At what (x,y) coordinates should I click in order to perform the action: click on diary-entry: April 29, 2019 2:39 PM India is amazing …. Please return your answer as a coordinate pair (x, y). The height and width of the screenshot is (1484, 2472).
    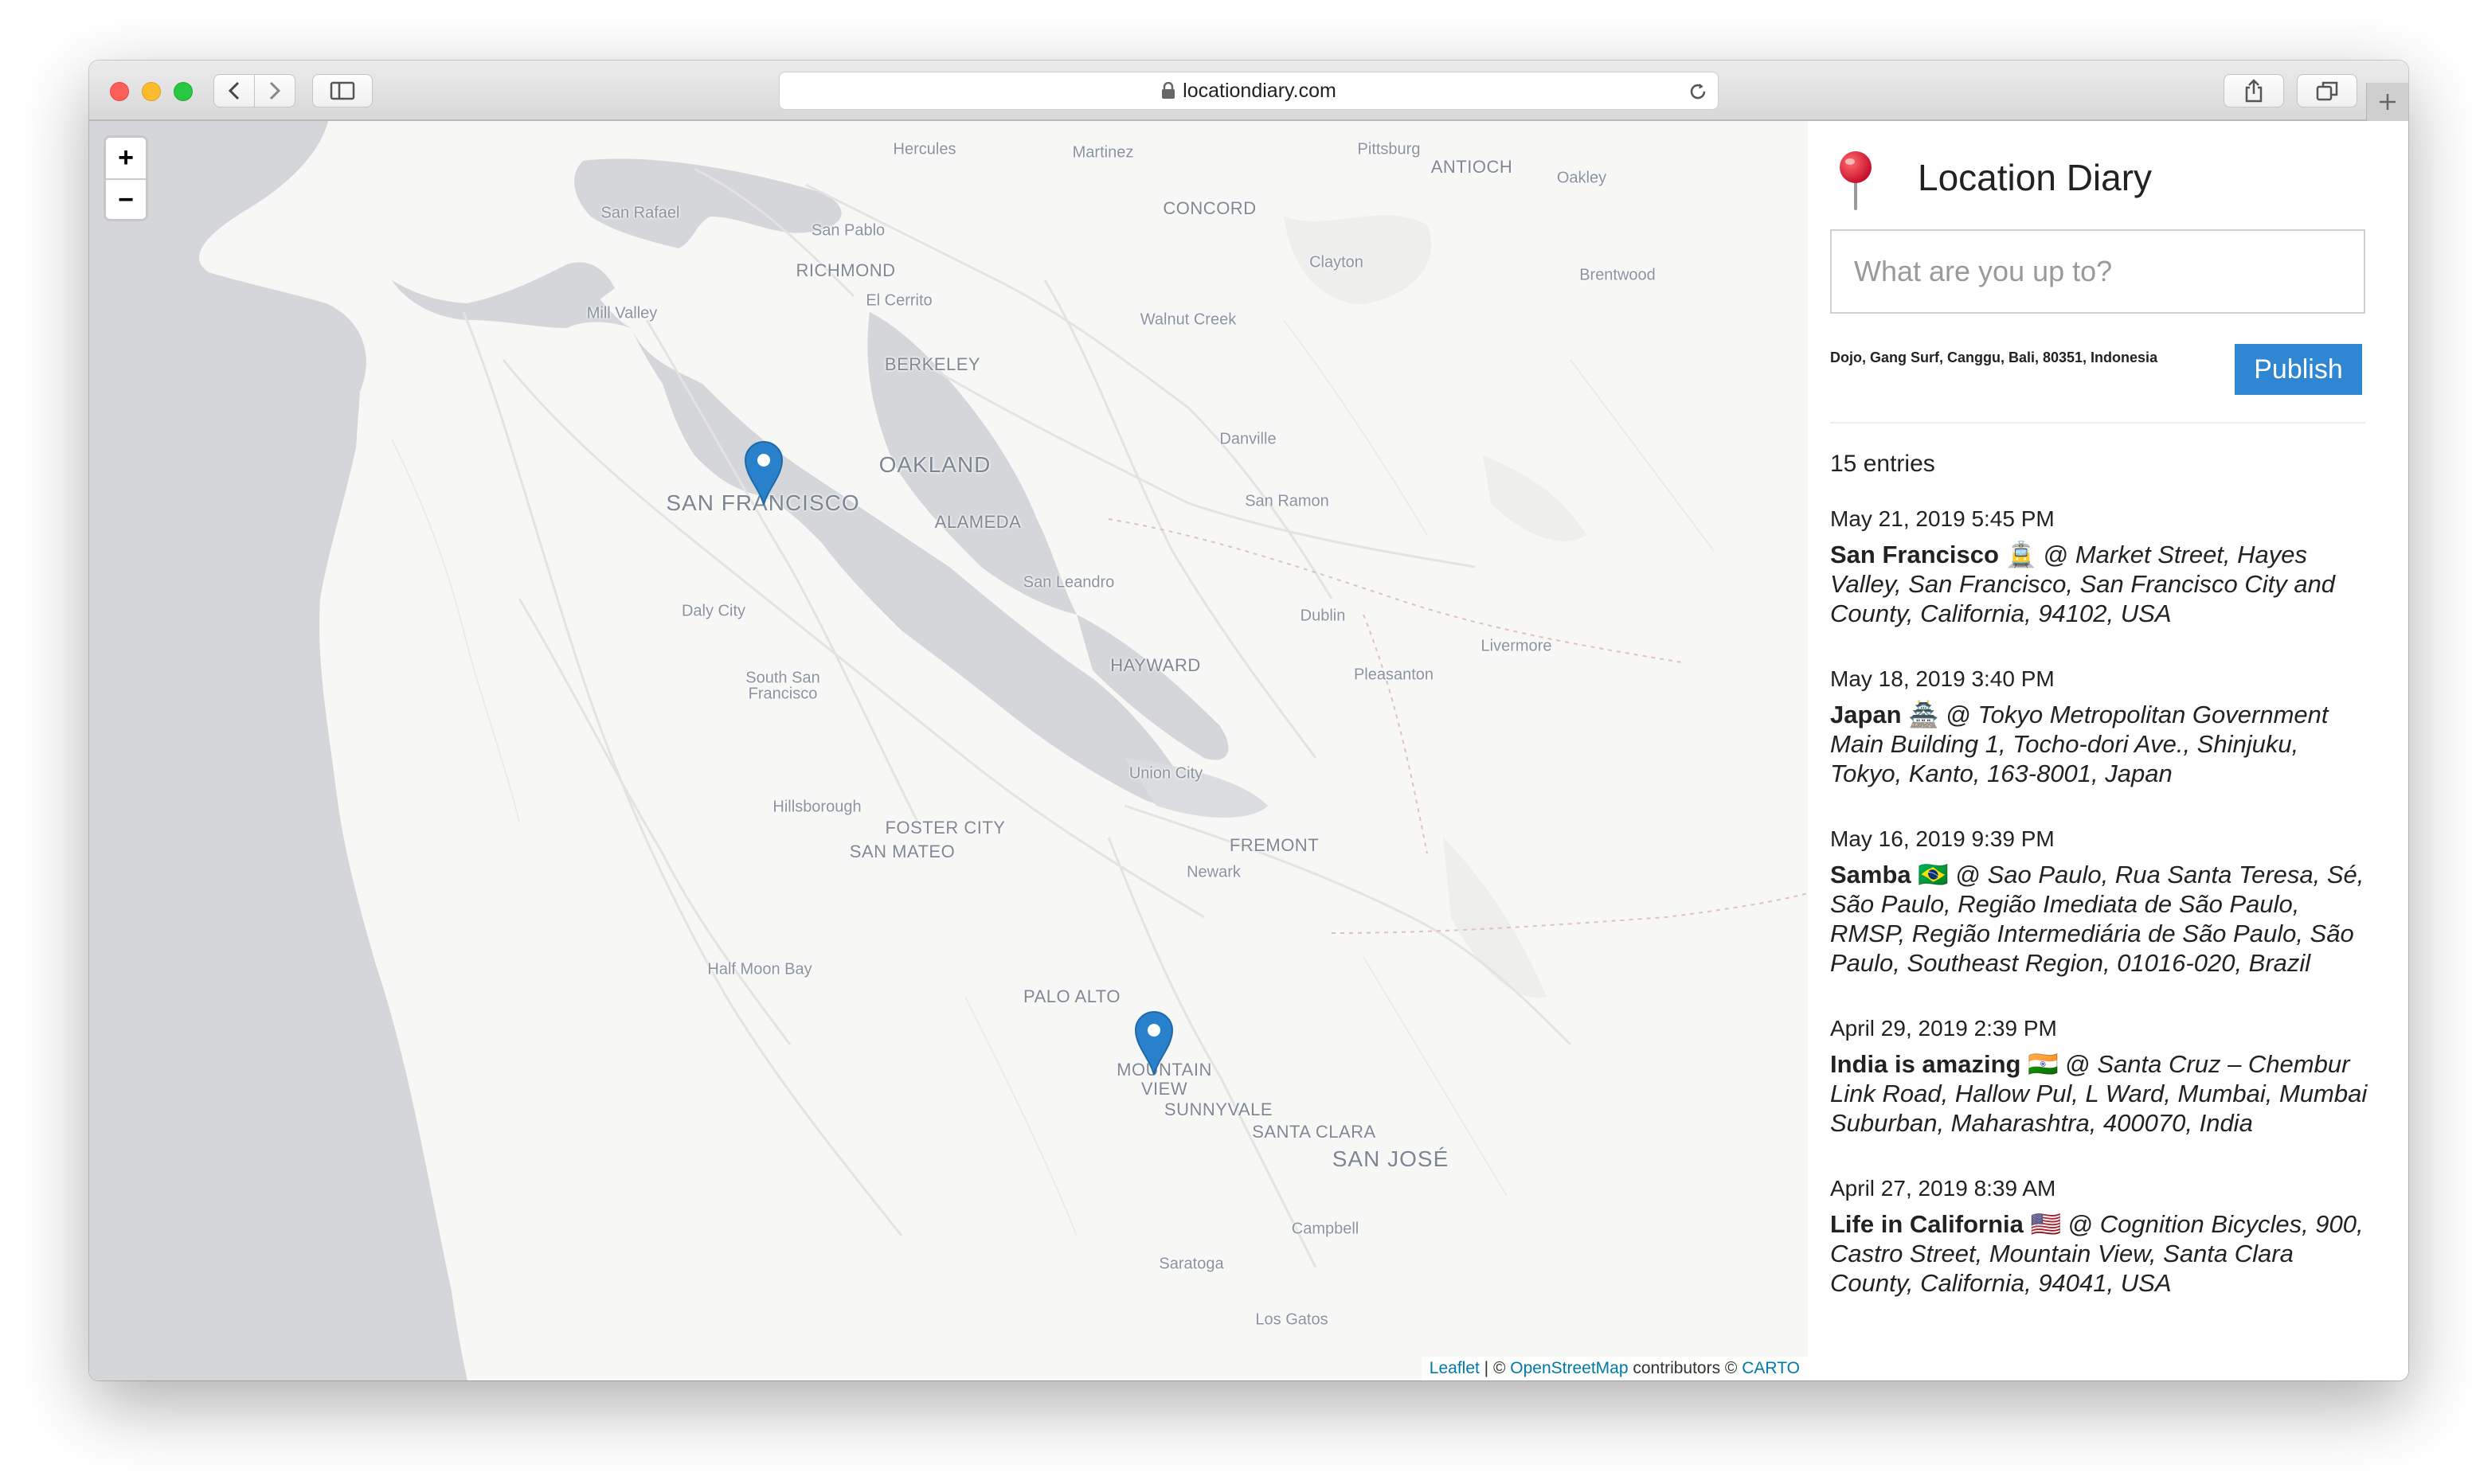
    Looking at the image, I should click on (2101, 1077).